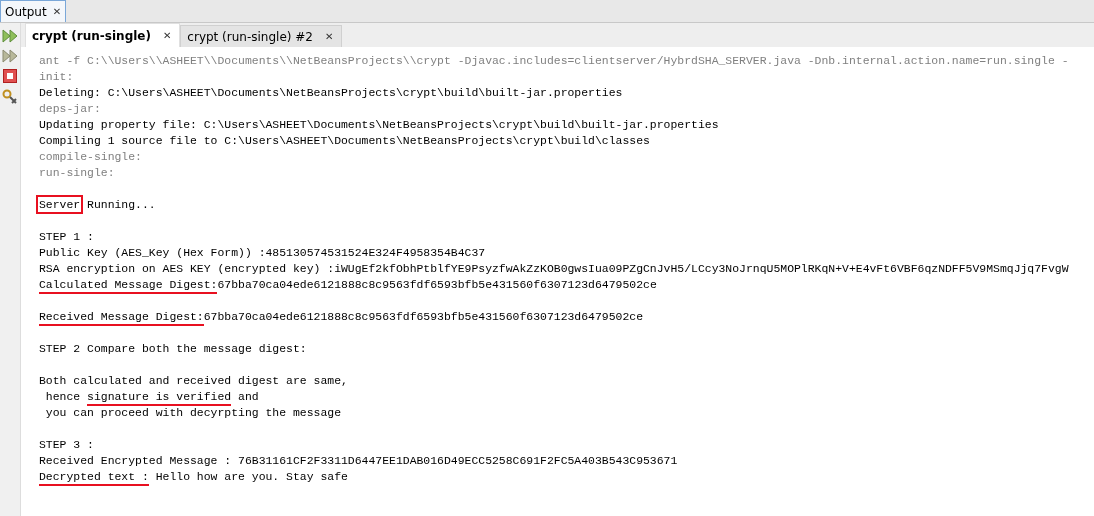 The height and width of the screenshot is (516, 1094). I want to click on console-text: Both calculated and received digest are same,, so click(193, 380).